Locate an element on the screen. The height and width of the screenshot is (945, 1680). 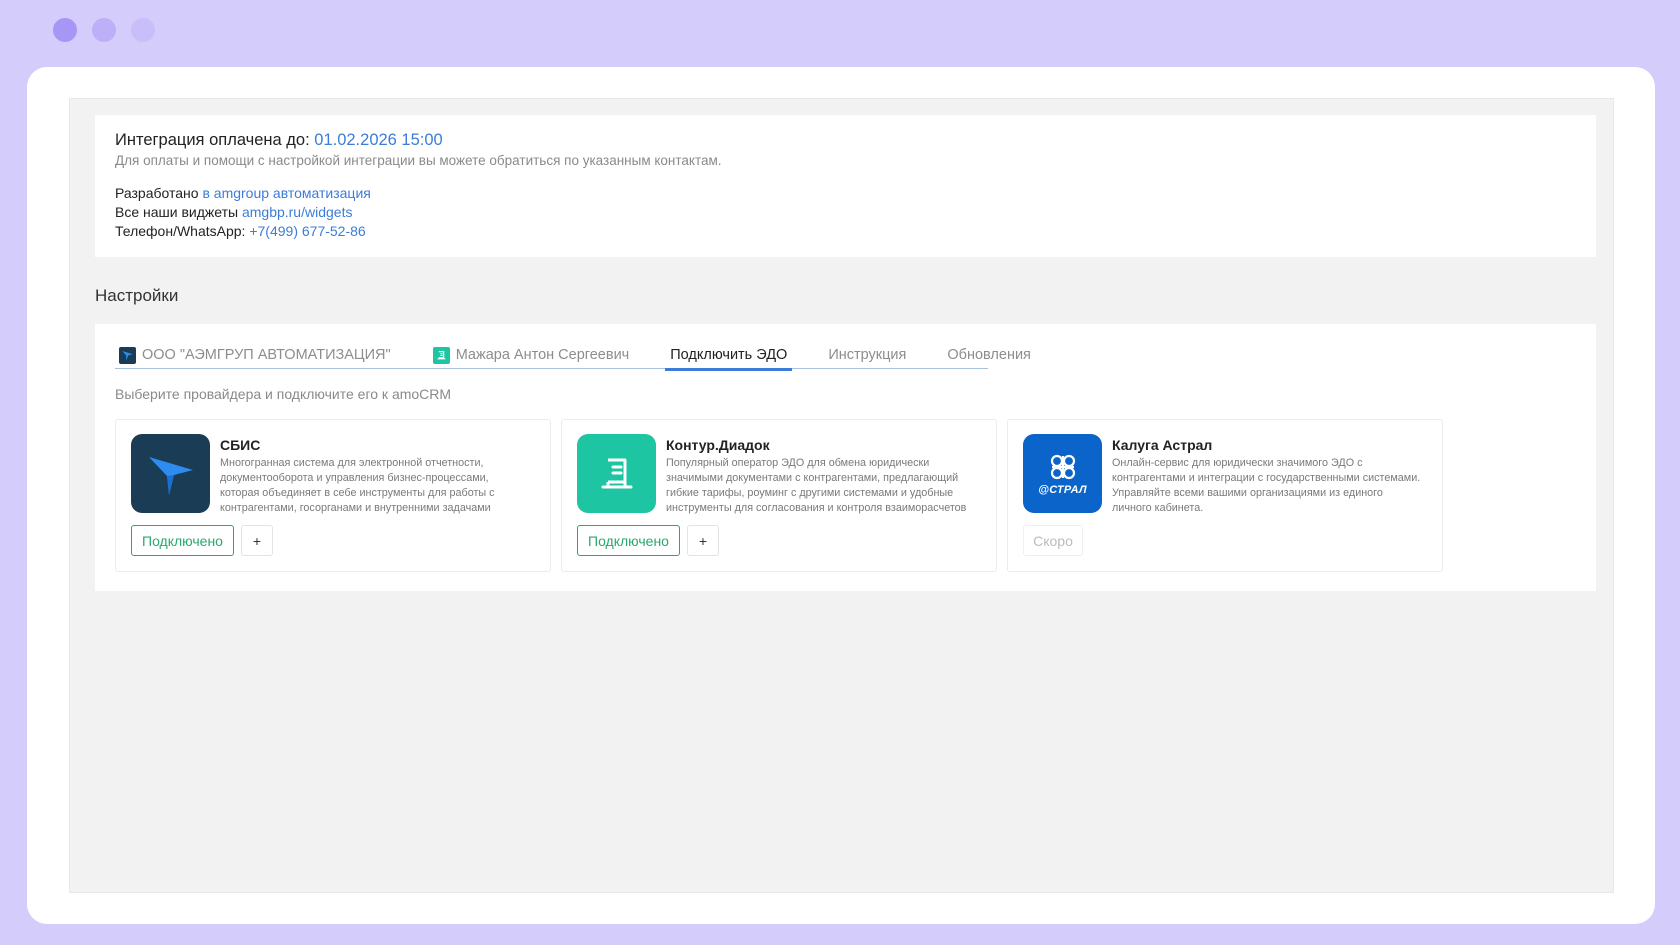
astral-logo-text: @СТРАЛ is located at coordinates (1062, 489).